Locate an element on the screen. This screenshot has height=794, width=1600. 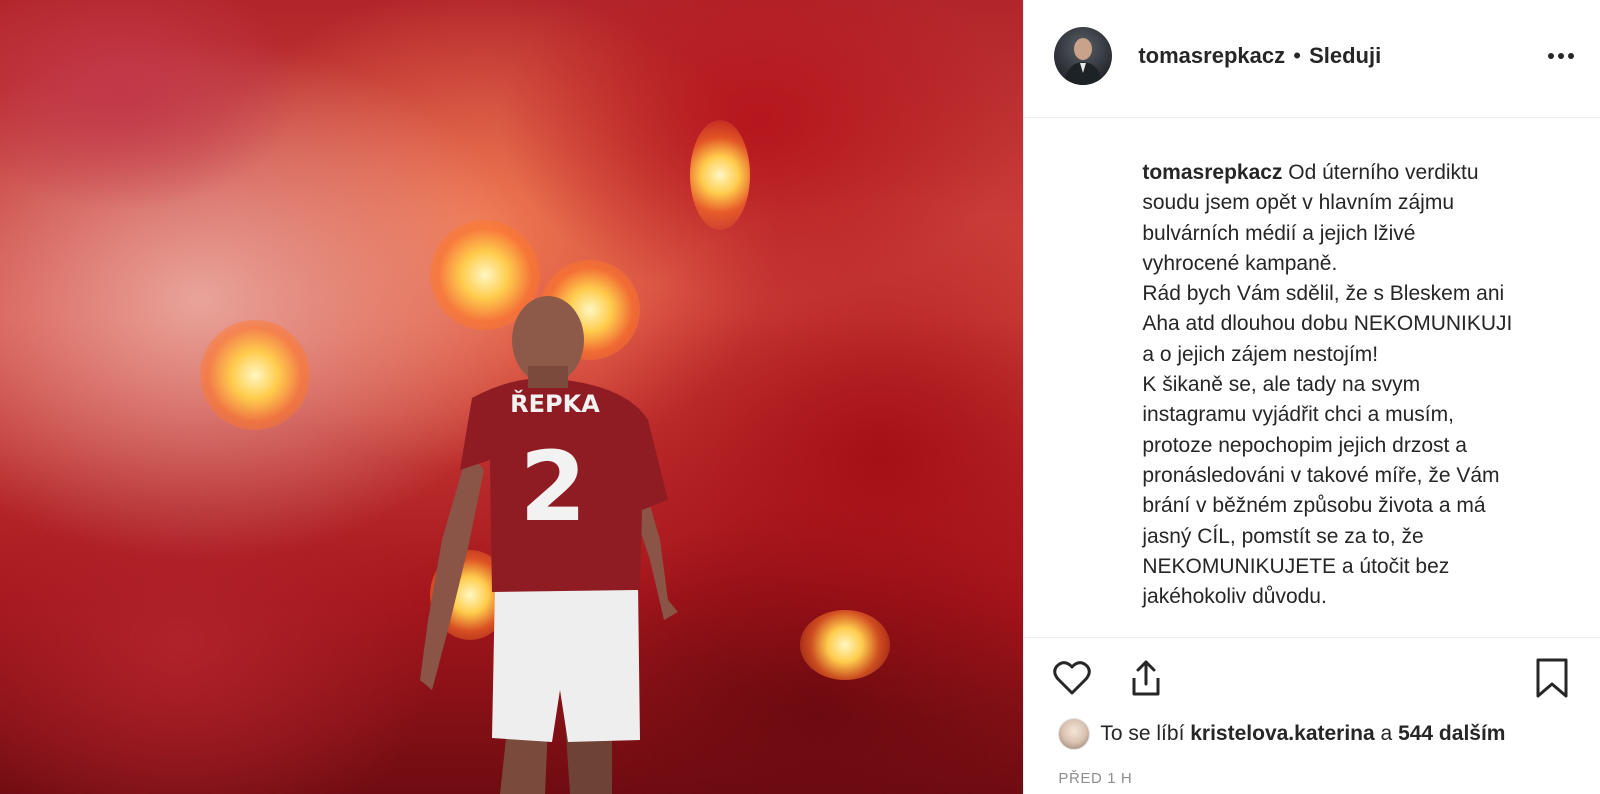
likes-others: 544 dalším is located at coordinates (1451, 734).